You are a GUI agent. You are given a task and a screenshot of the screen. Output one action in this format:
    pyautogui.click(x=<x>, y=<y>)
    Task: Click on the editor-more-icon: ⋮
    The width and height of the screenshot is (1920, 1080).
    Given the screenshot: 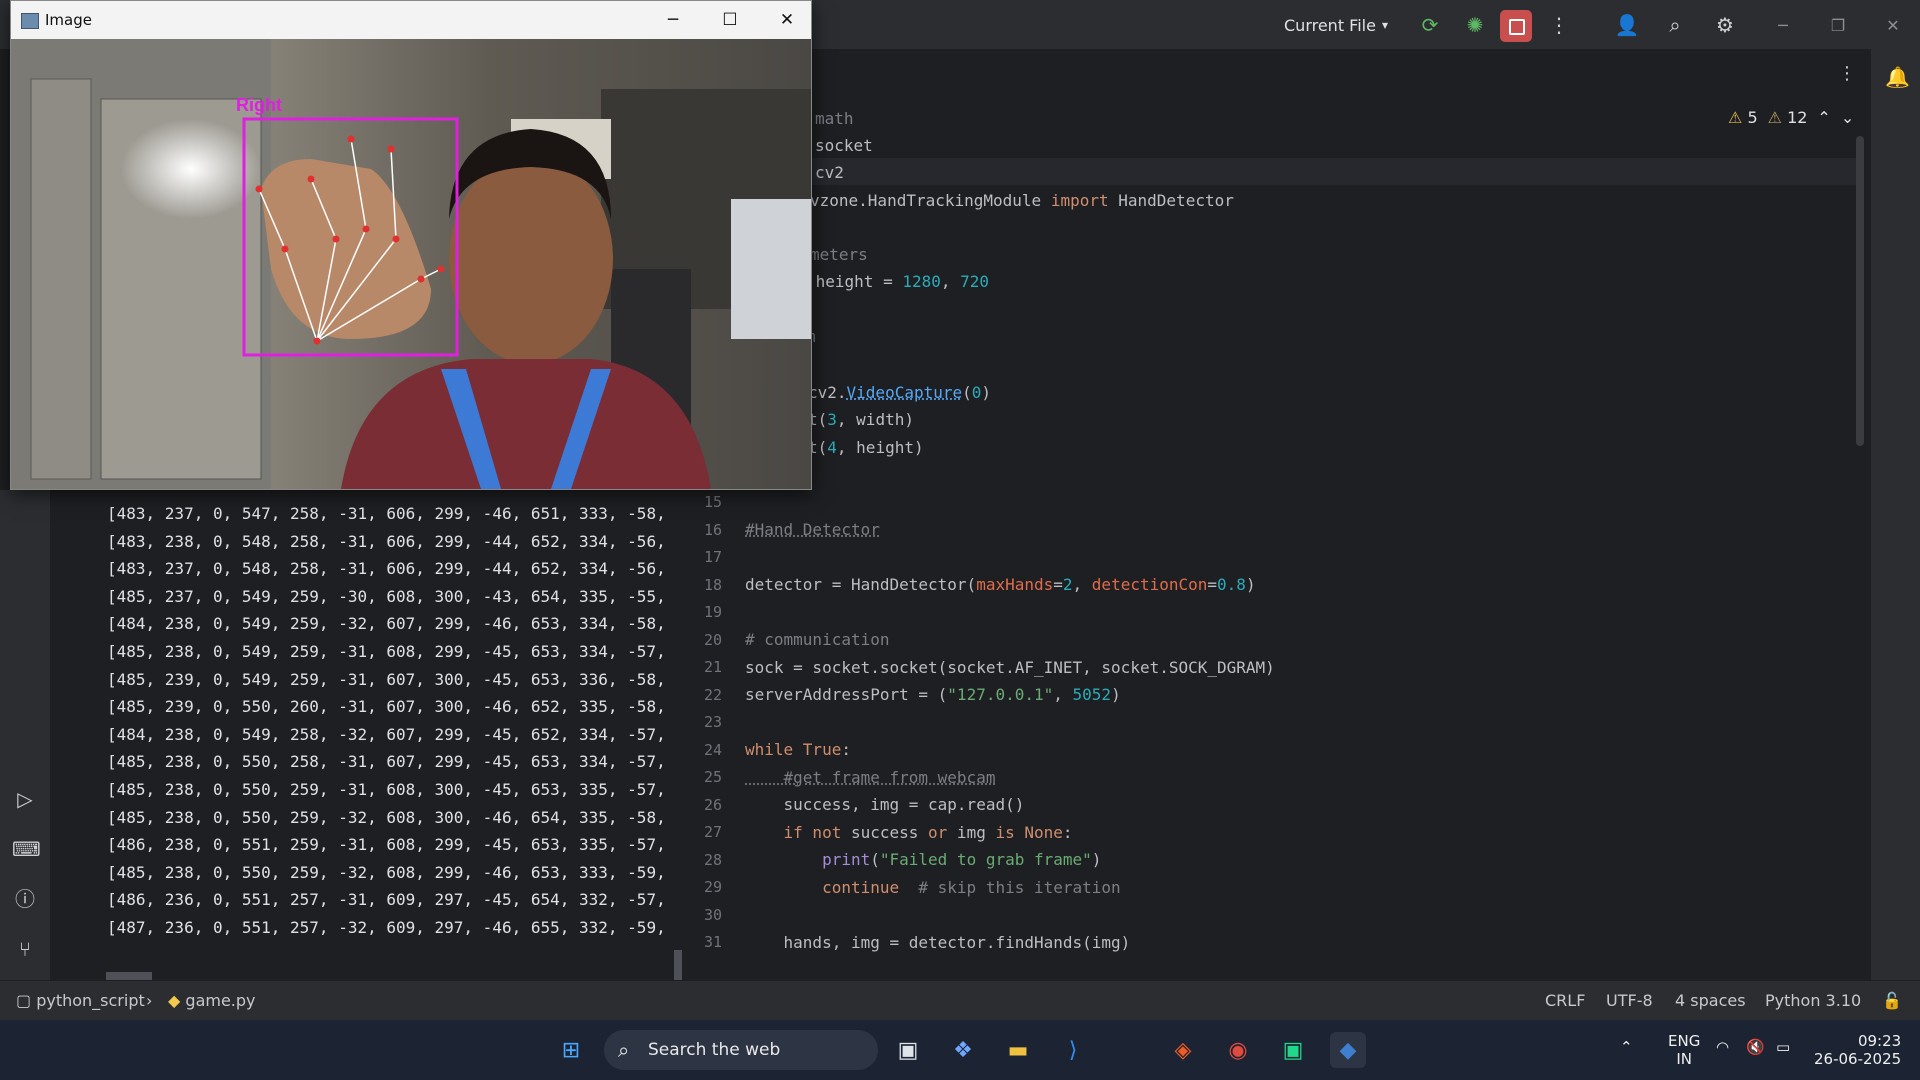 What is the action you would take?
    pyautogui.click(x=1847, y=73)
    